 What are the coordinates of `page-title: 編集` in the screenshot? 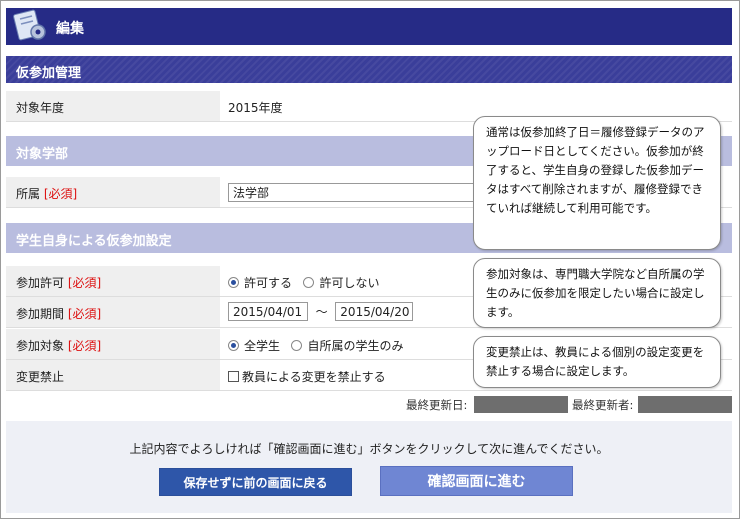 It's located at (70, 29).